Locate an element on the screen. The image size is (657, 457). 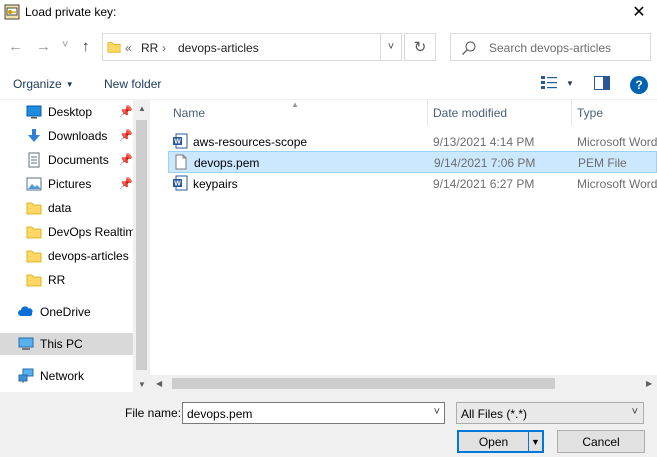
caret-down-icon: ▼ is located at coordinates (69, 84).